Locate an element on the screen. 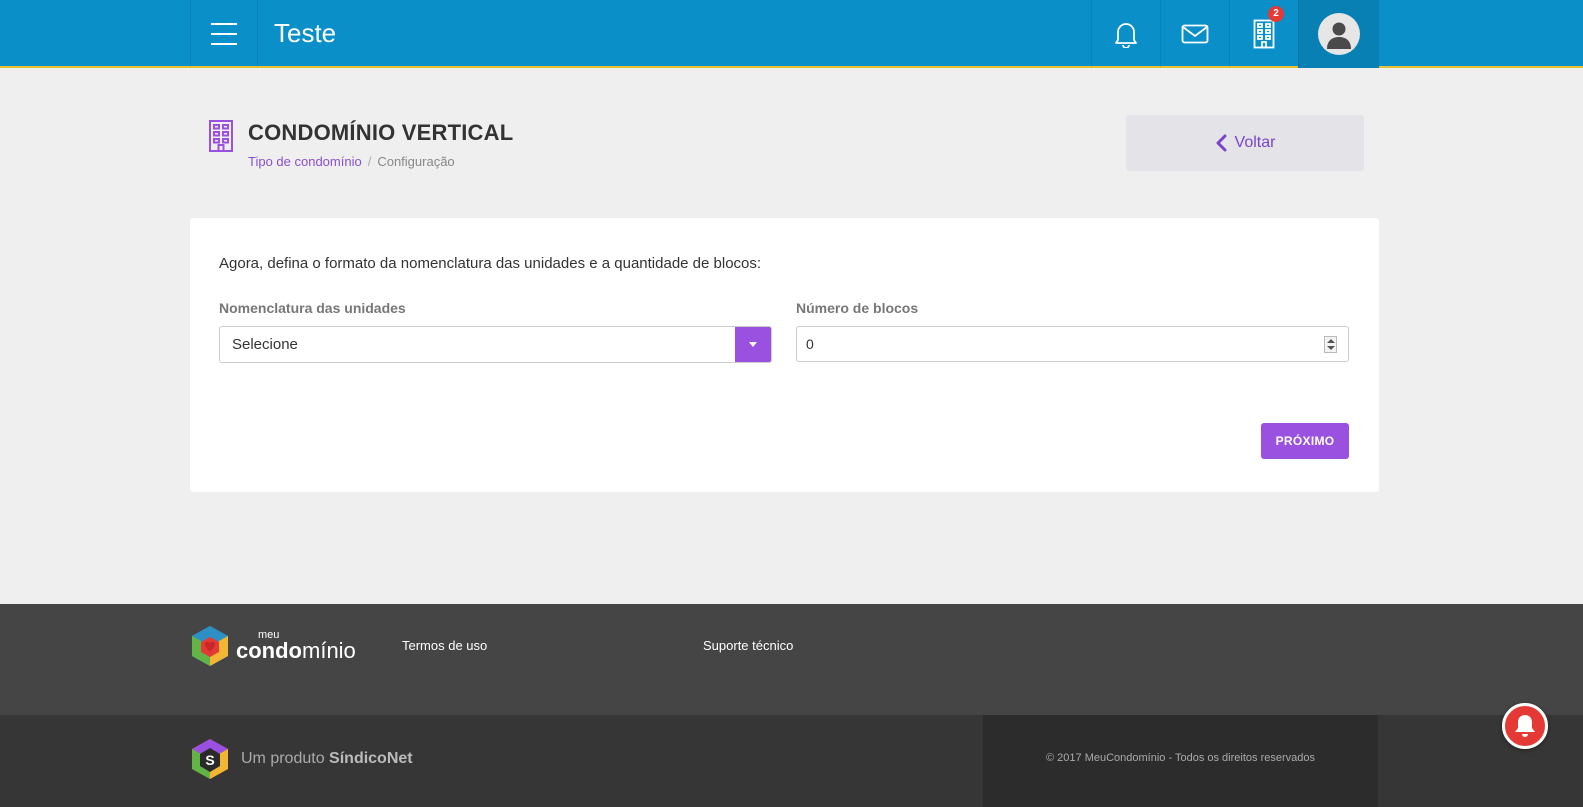 This screenshot has width=1583, height=807. notifications-button is located at coordinates (1125, 34).